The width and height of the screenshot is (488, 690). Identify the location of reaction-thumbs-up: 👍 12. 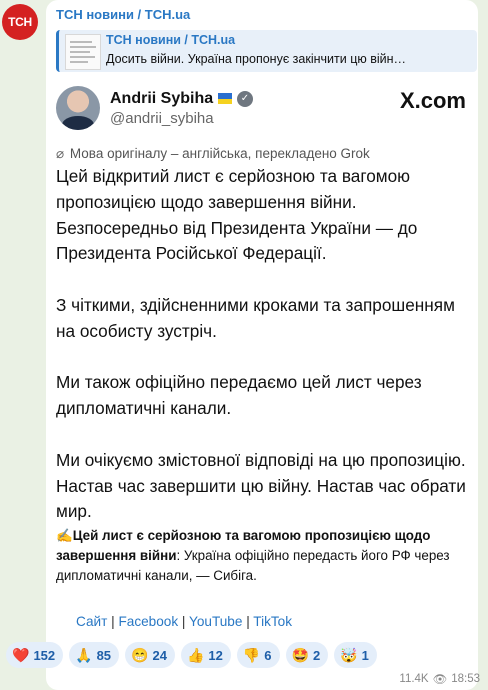
(205, 655).